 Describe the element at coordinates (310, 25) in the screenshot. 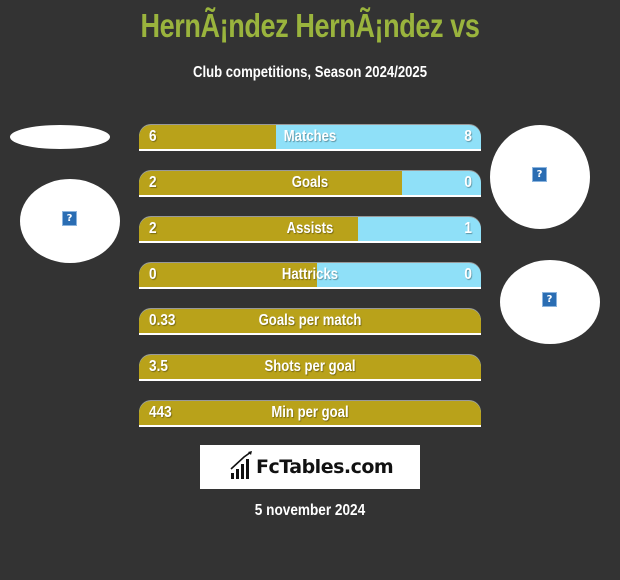

I see `page-title: HernÃ¡ndez HernÃ¡ndez vs` at that location.